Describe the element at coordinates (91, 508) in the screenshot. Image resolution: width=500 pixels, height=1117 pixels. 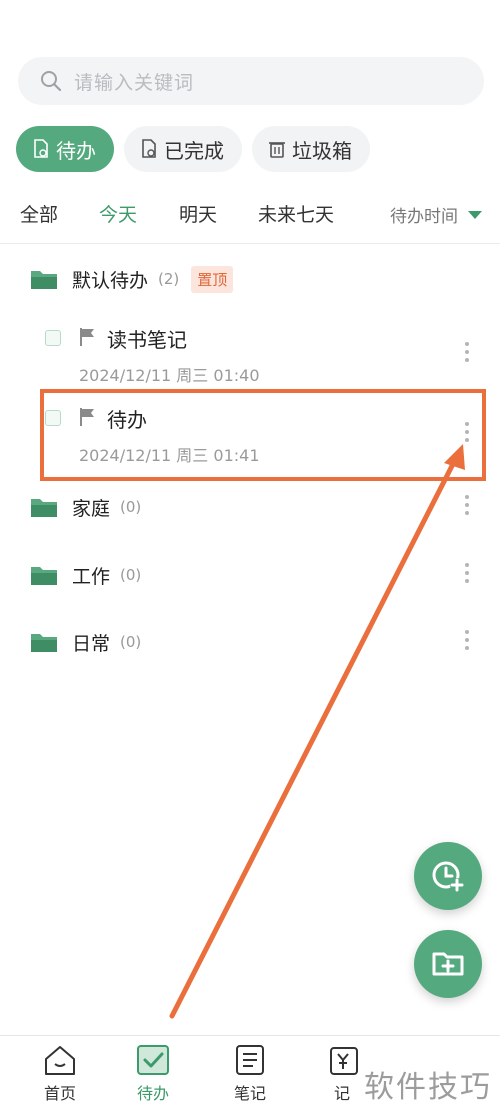
I see `folder-name: 家庭` at that location.